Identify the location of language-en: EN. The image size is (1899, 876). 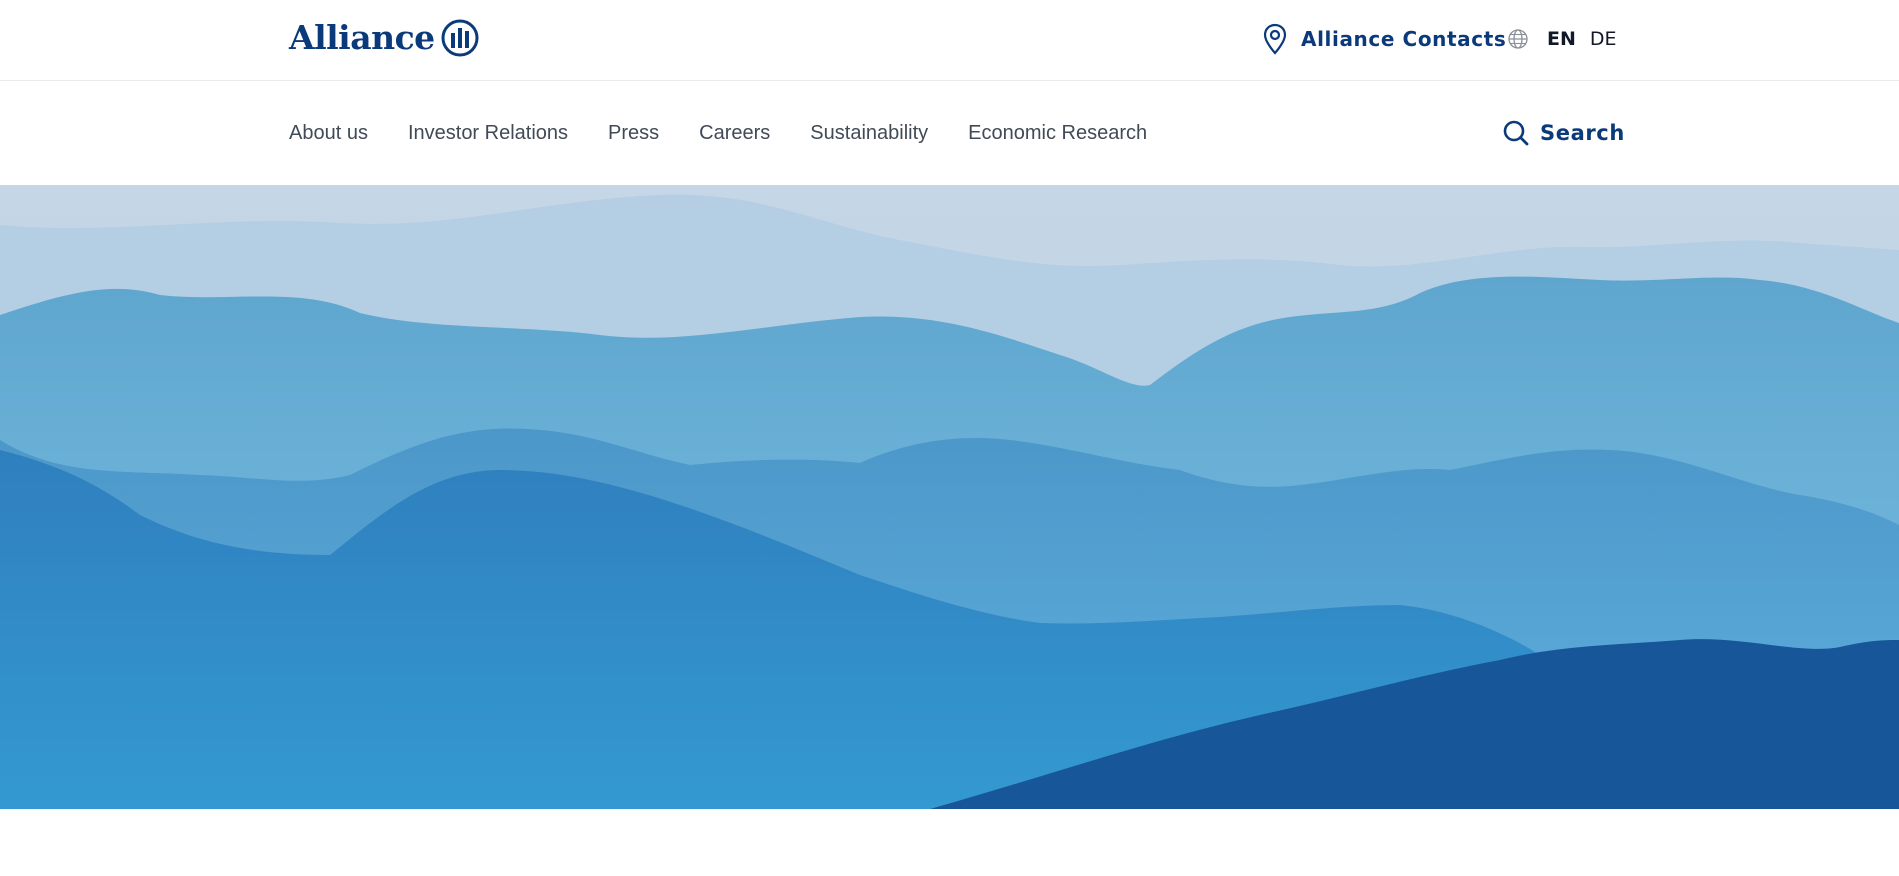
(1561, 39).